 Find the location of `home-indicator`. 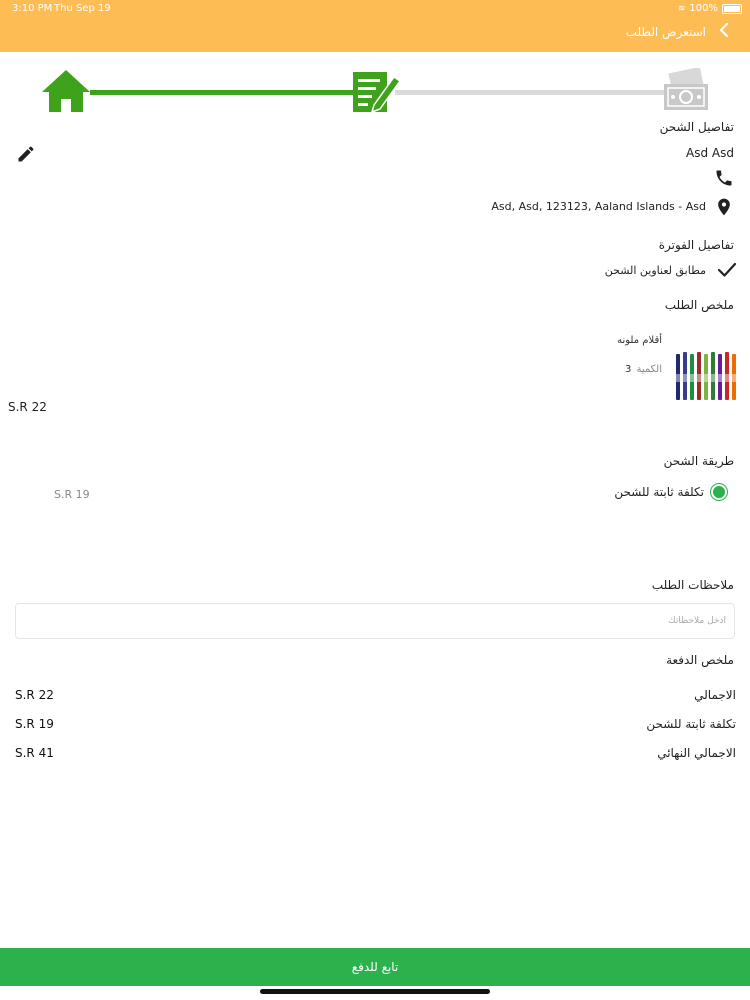

home-indicator is located at coordinates (375, 991).